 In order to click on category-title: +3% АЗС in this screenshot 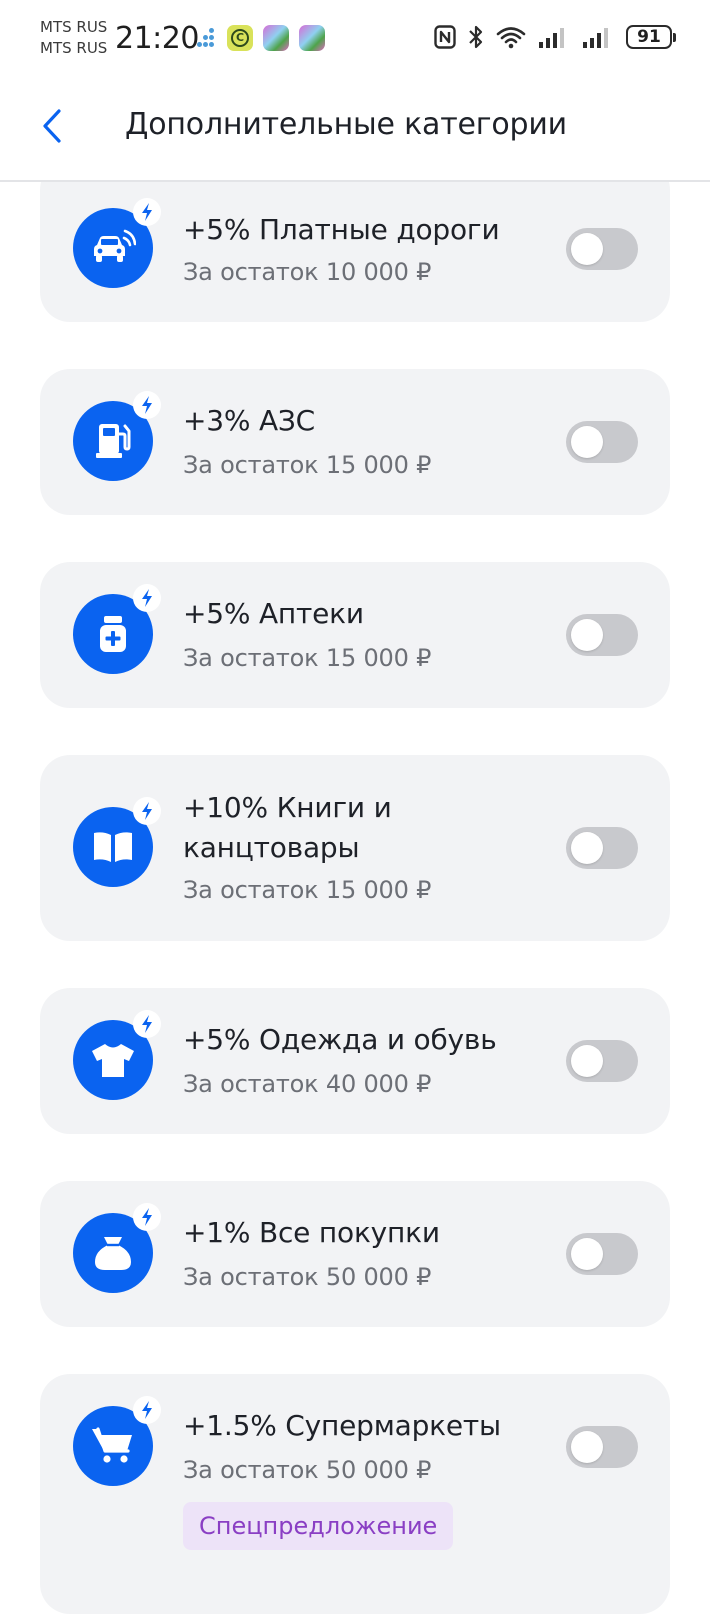, I will do `click(249, 420)`.